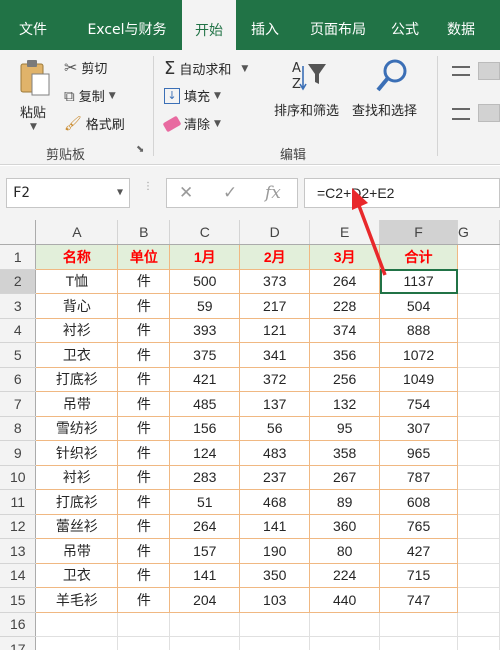 This screenshot has width=500, height=650. I want to click on data-cell: 267, so click(345, 477).